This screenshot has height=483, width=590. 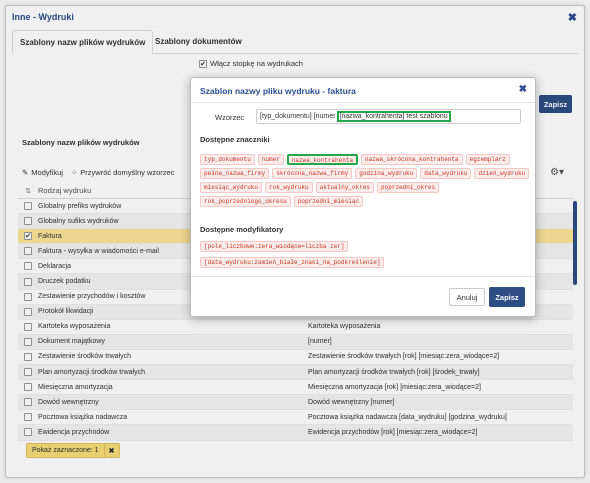 I want to click on token-tag: numer, so click(x=270, y=159).